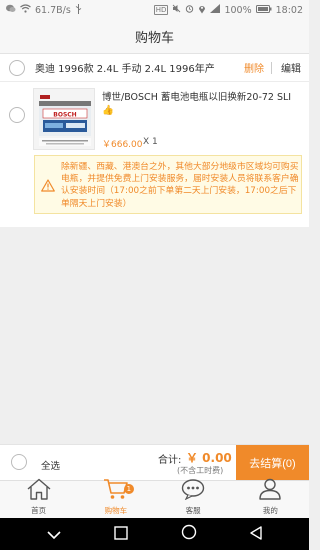 Image resolution: width=320 pixels, height=550 pixels. Describe the element at coordinates (170, 460) in the screenshot. I see `total-label: 合计:` at that location.